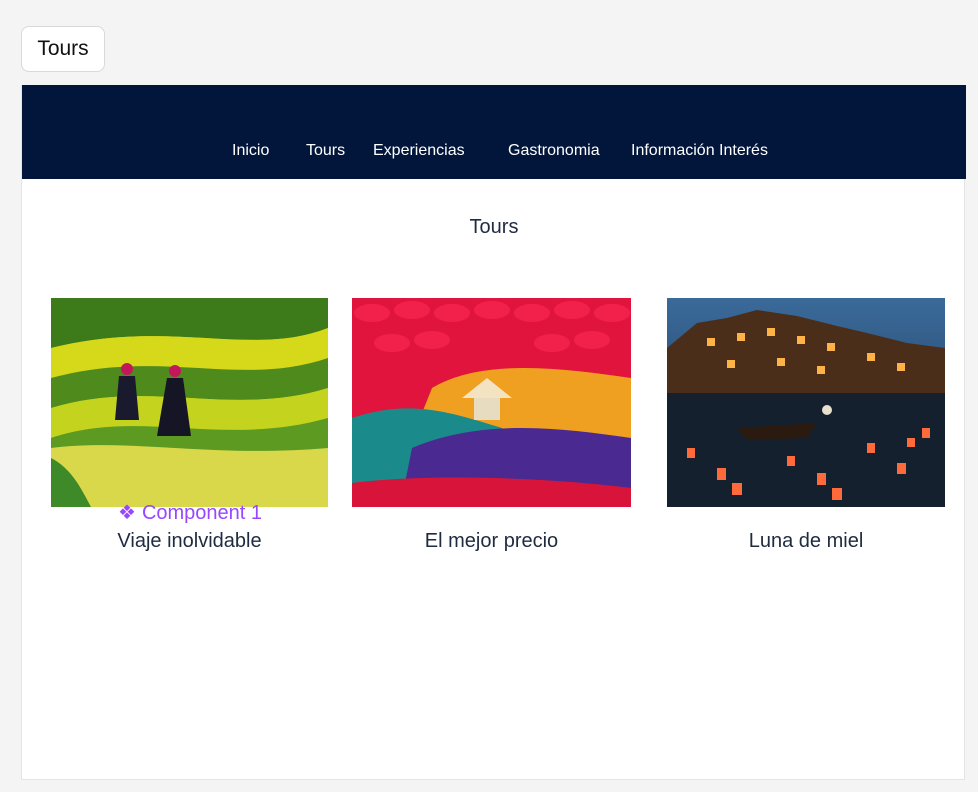 The image size is (978, 792). What do you see at coordinates (202, 513) in the screenshot?
I see `component-name: Component 1` at bounding box center [202, 513].